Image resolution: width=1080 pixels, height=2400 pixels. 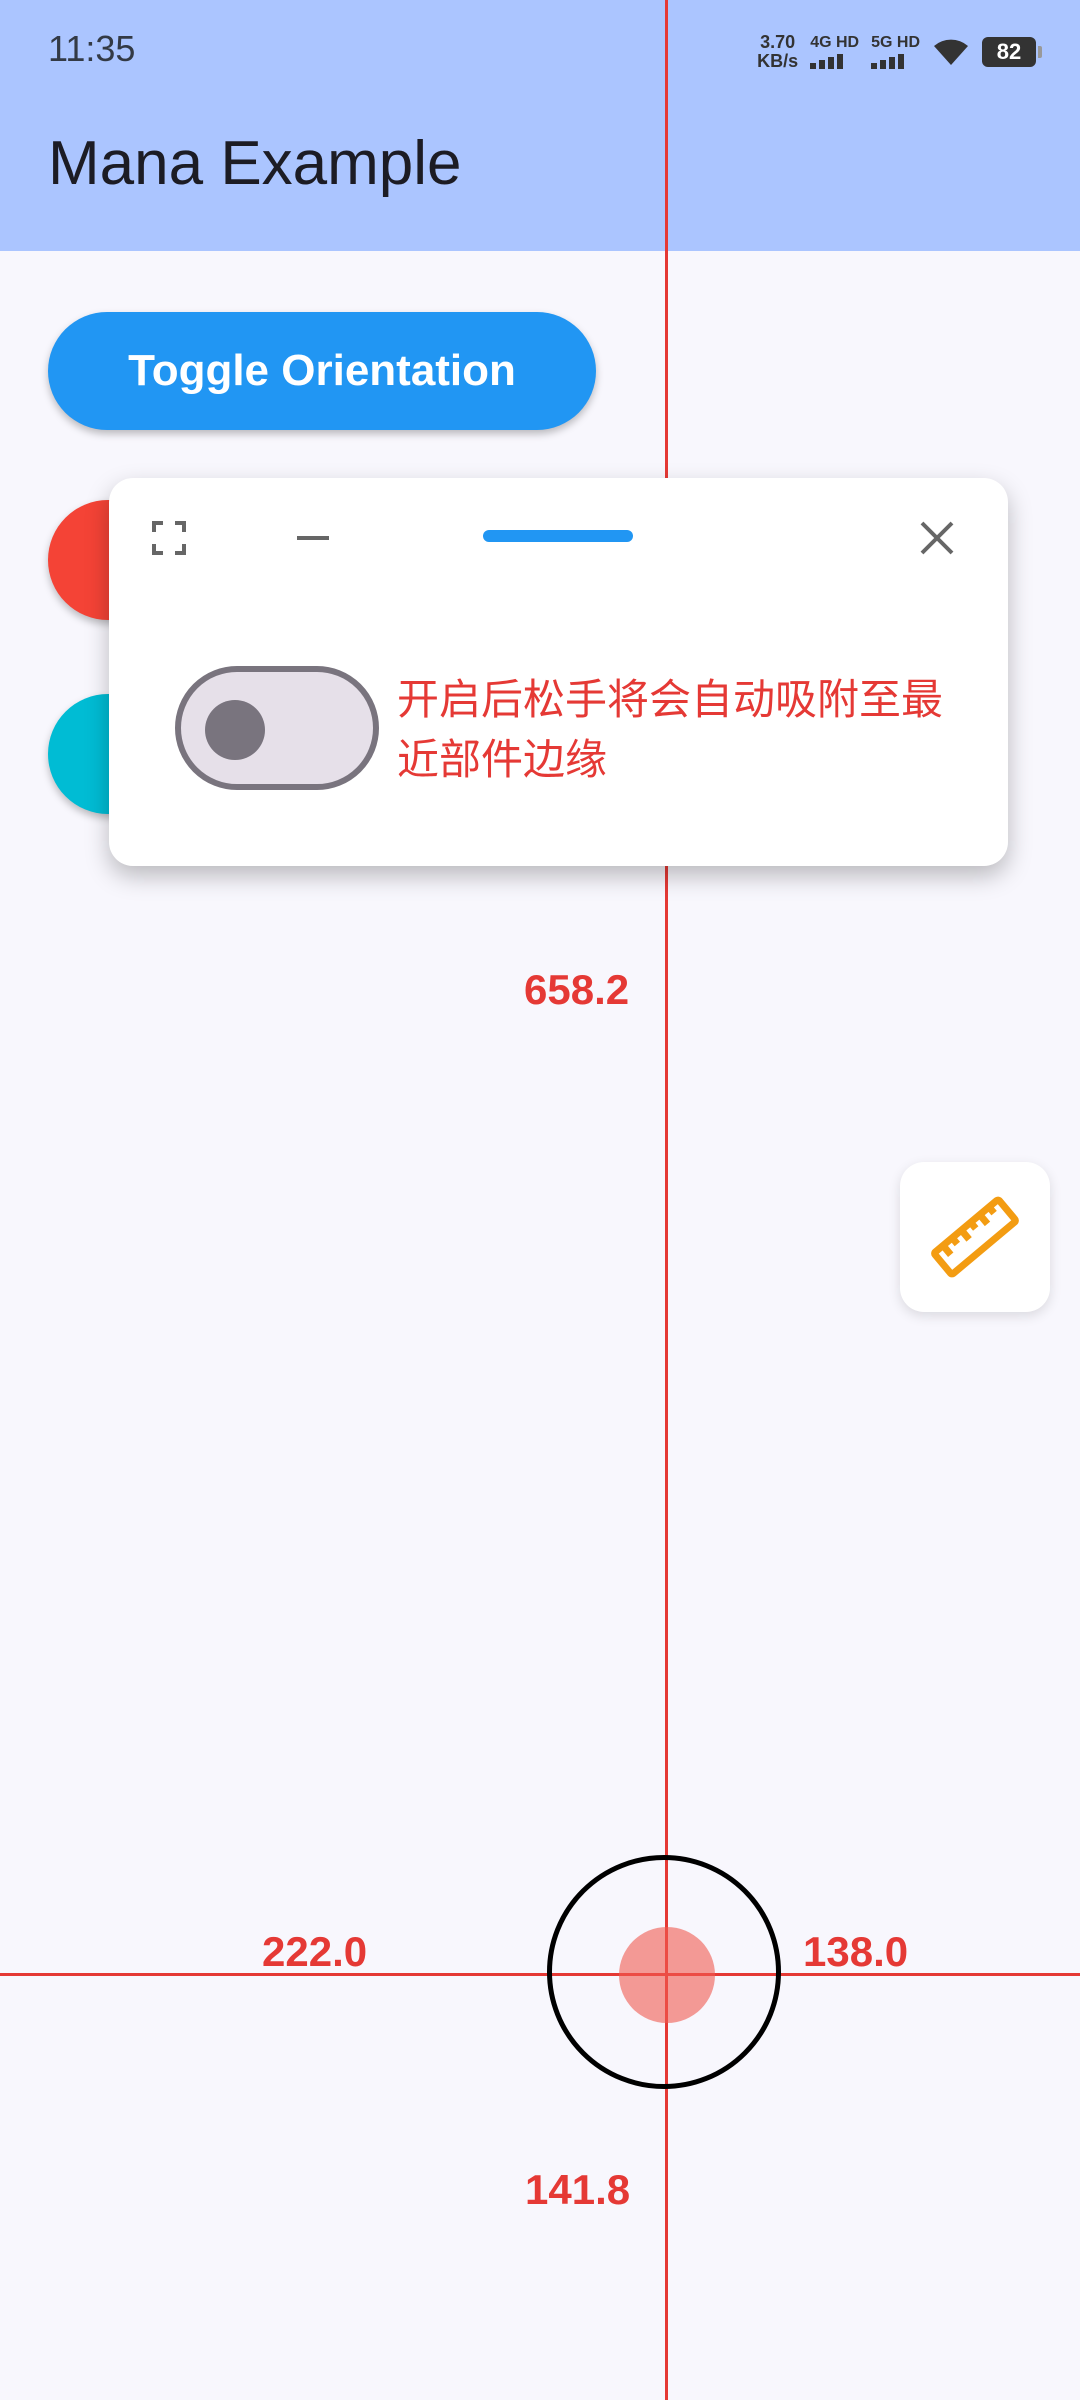 I want to click on status-icons: 3.70 KB/s 4G HD 5G HD 82, so click(x=899, y=52).